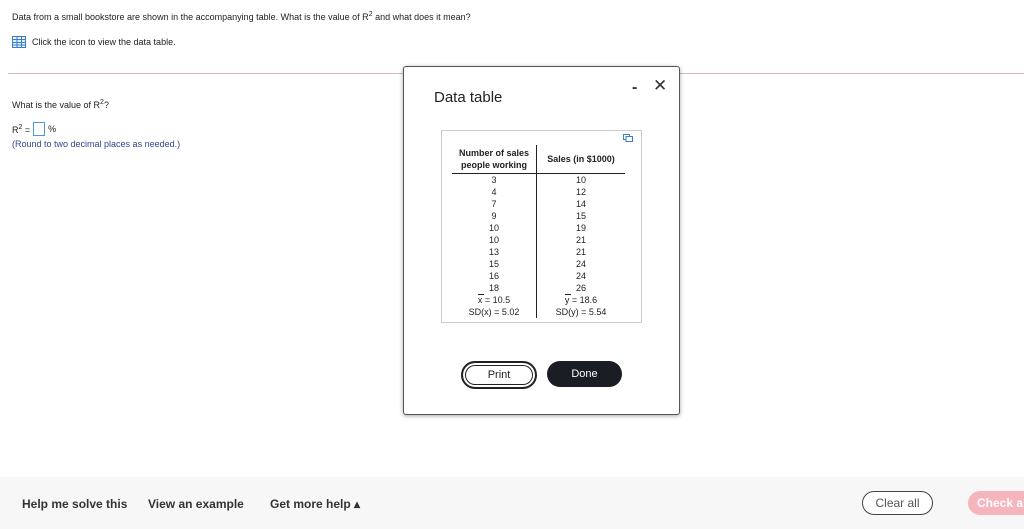 Image resolution: width=1024 pixels, height=529 pixels. Describe the element at coordinates (494, 192) in the screenshot. I see `cell: 4` at that location.